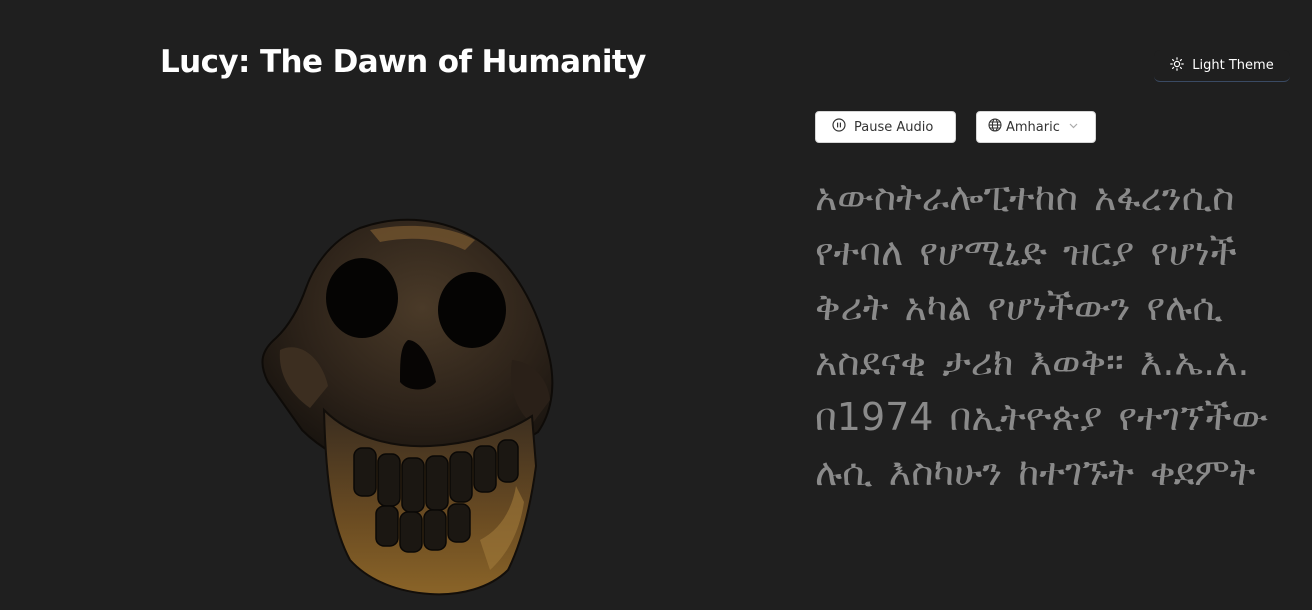 This screenshot has height=610, width=1312. I want to click on chevron-down-icon, so click(1073, 127).